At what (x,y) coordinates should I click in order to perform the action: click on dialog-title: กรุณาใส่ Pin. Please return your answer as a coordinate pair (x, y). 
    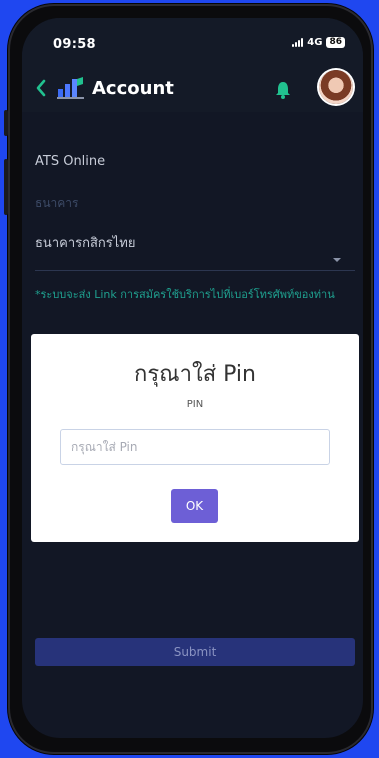
    Looking at the image, I should click on (195, 374).